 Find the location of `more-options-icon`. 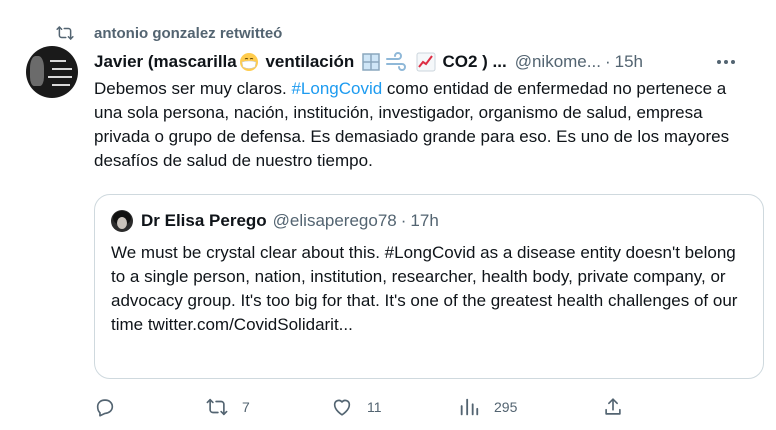

more-options-icon is located at coordinates (726, 62).